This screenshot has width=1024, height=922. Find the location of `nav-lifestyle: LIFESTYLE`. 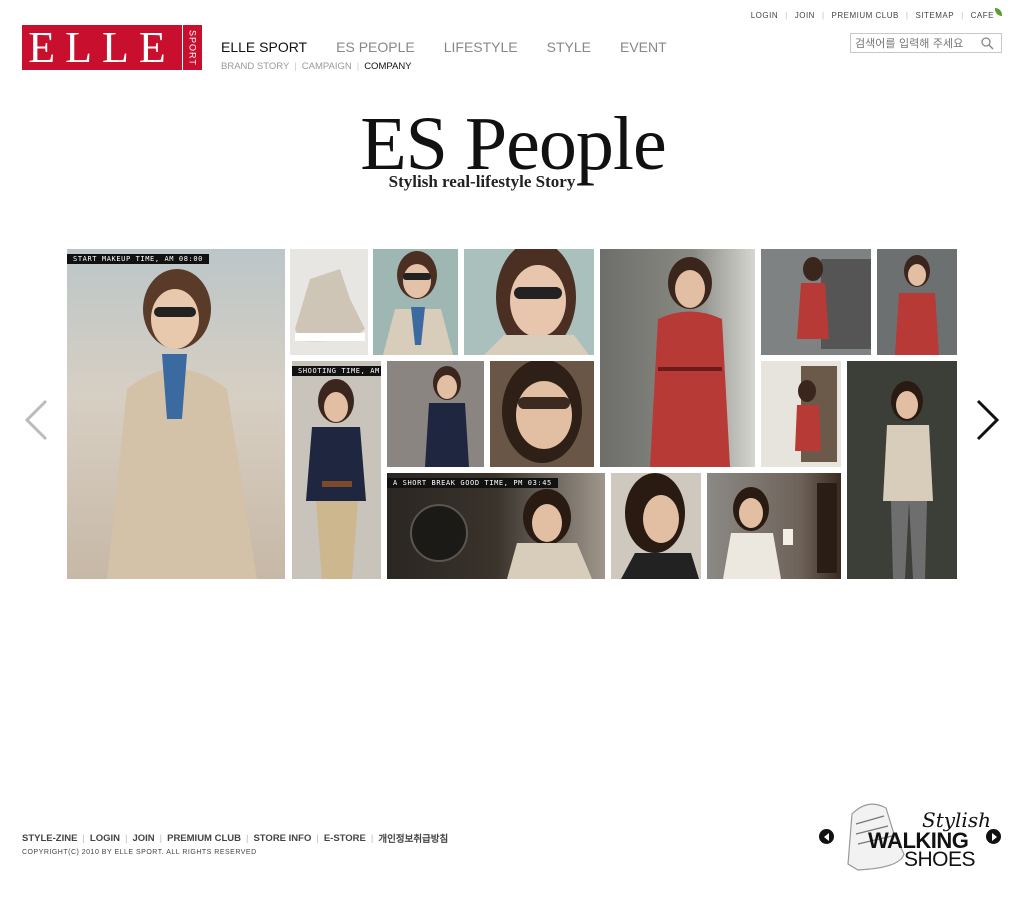

nav-lifestyle: LIFESTYLE is located at coordinates (481, 47).